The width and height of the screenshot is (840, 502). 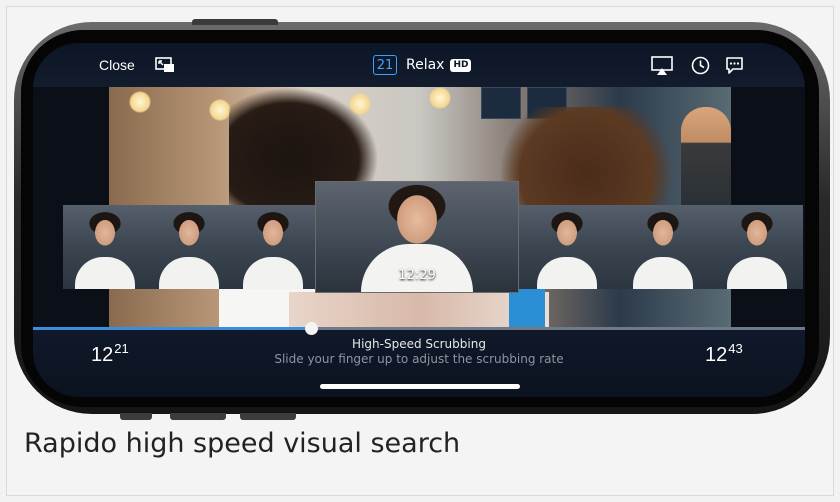 I want to click on home-indicator, so click(x=420, y=386).